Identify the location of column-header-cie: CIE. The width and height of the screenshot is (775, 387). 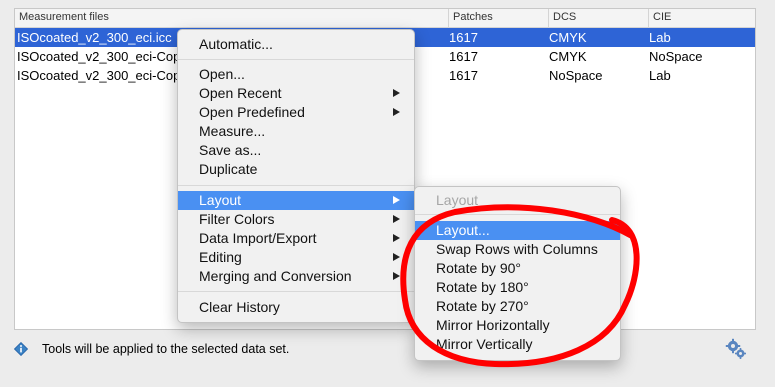
(662, 17).